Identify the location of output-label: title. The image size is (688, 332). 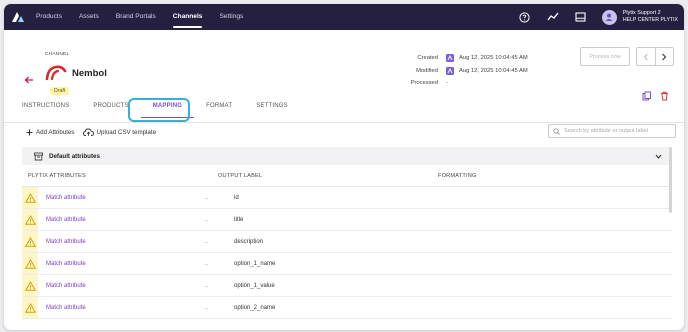
(238, 220).